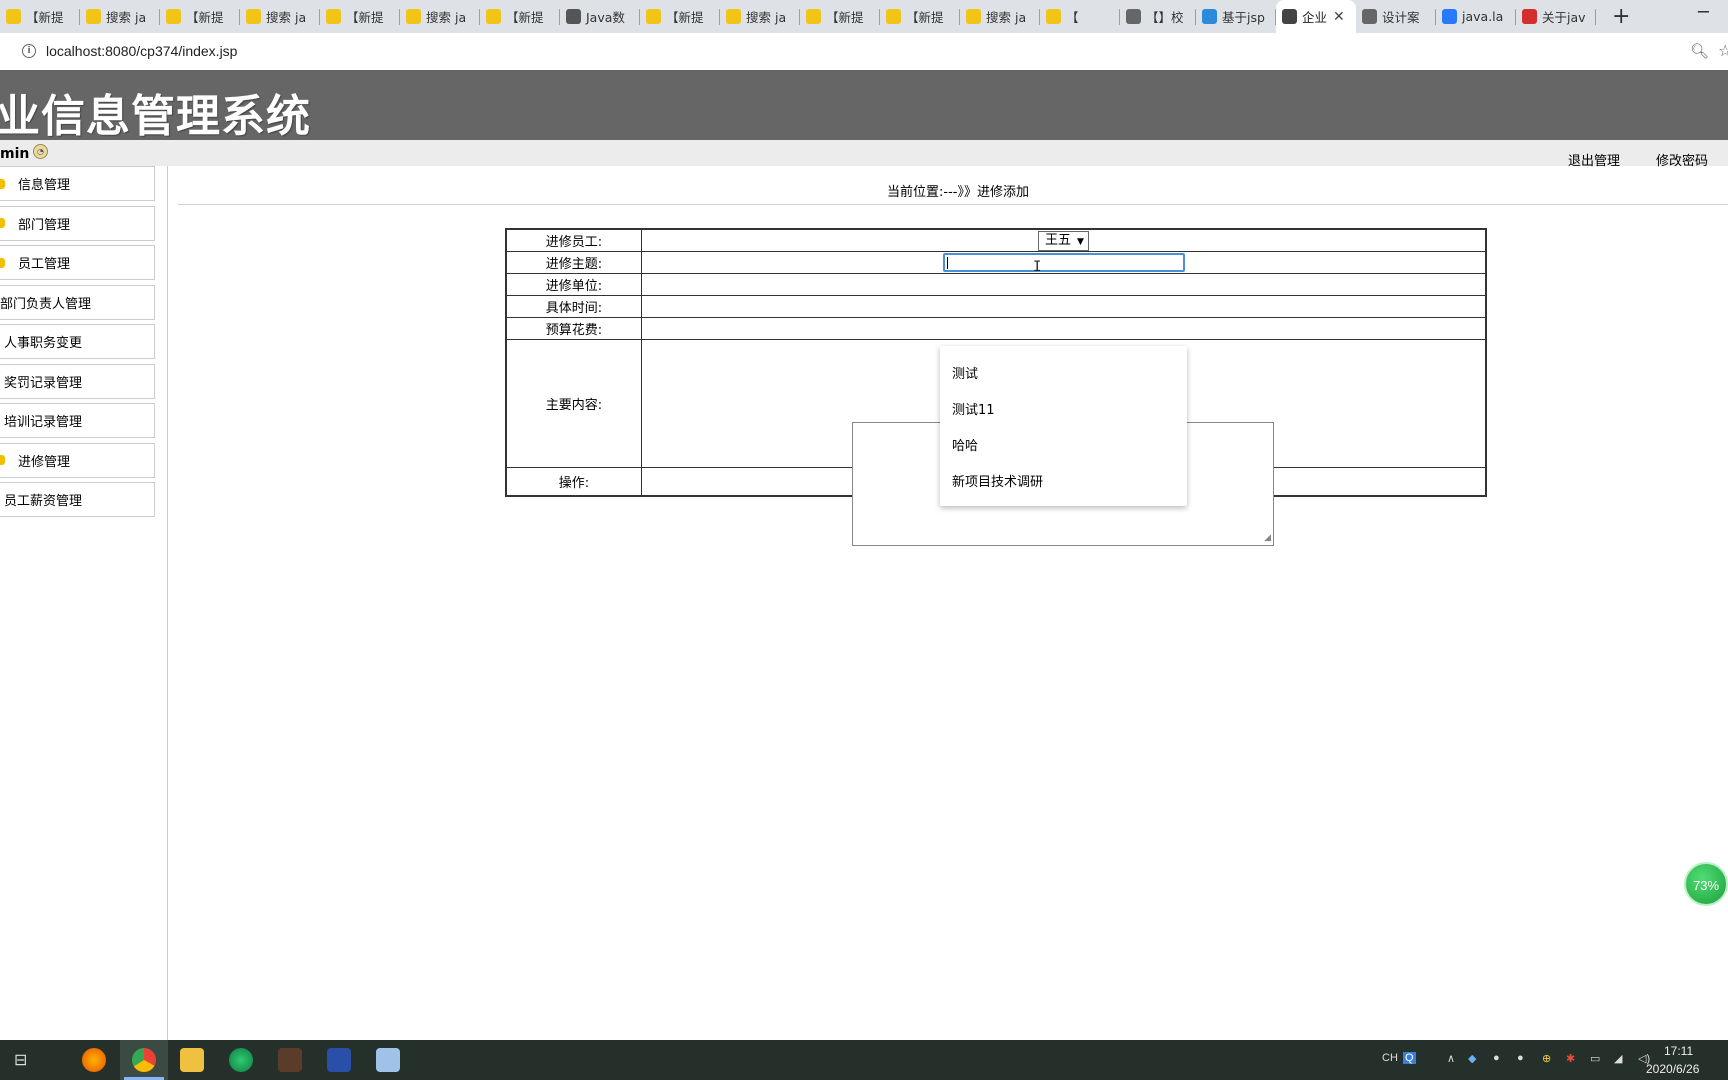  I want to click on tray-app-icon: ✱, so click(1570, 1058).